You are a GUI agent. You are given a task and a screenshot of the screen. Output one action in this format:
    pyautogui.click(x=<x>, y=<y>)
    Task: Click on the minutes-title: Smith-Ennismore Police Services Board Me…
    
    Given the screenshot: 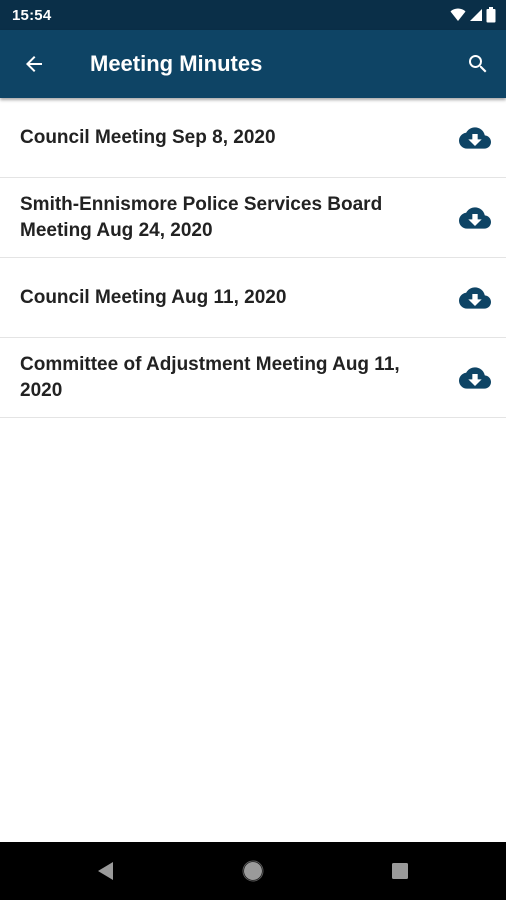 What is the action you would take?
    pyautogui.click(x=201, y=217)
    